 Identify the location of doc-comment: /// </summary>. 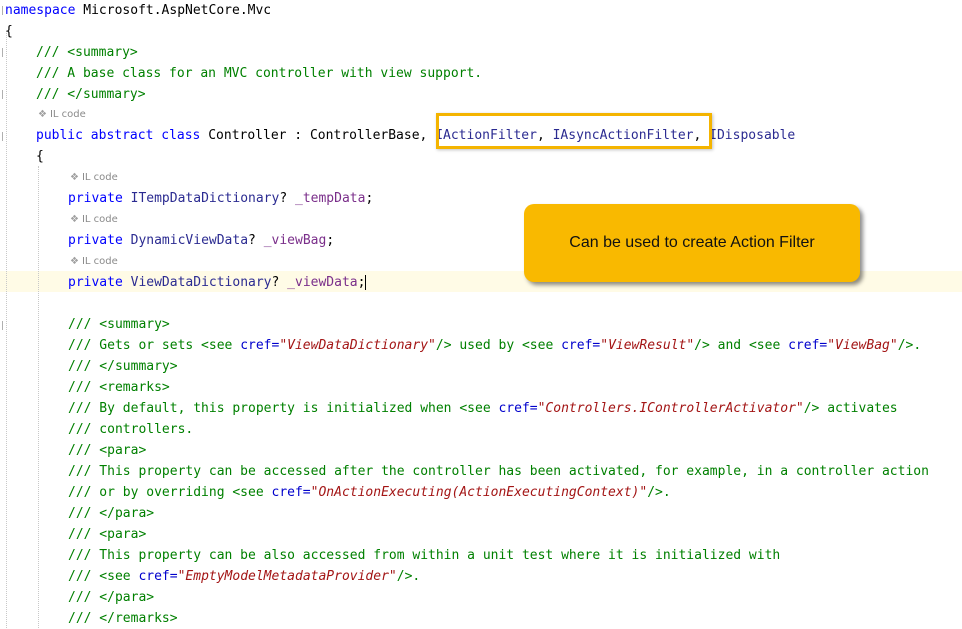
(91, 94).